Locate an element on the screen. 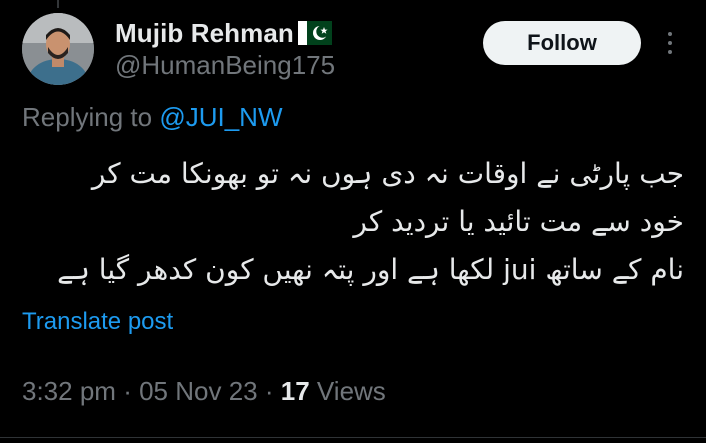 This screenshot has height=443, width=706. pakistan-flag-icon is located at coordinates (314, 33).